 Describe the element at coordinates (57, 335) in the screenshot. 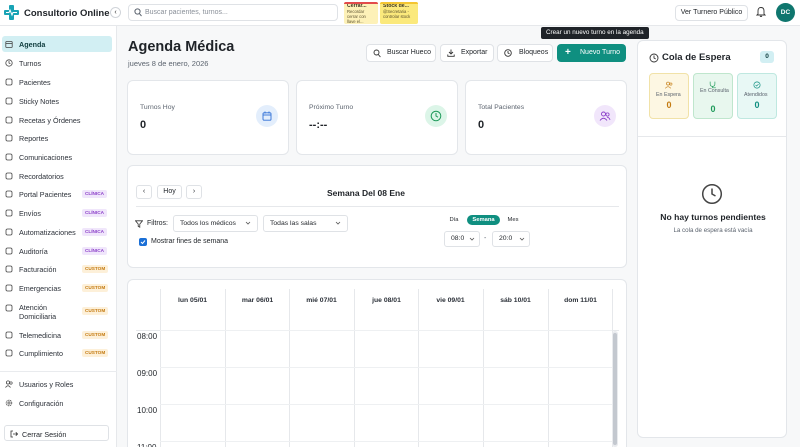

I see `sidebar-item-telemedicina: Telemedicina CUSTOM` at that location.